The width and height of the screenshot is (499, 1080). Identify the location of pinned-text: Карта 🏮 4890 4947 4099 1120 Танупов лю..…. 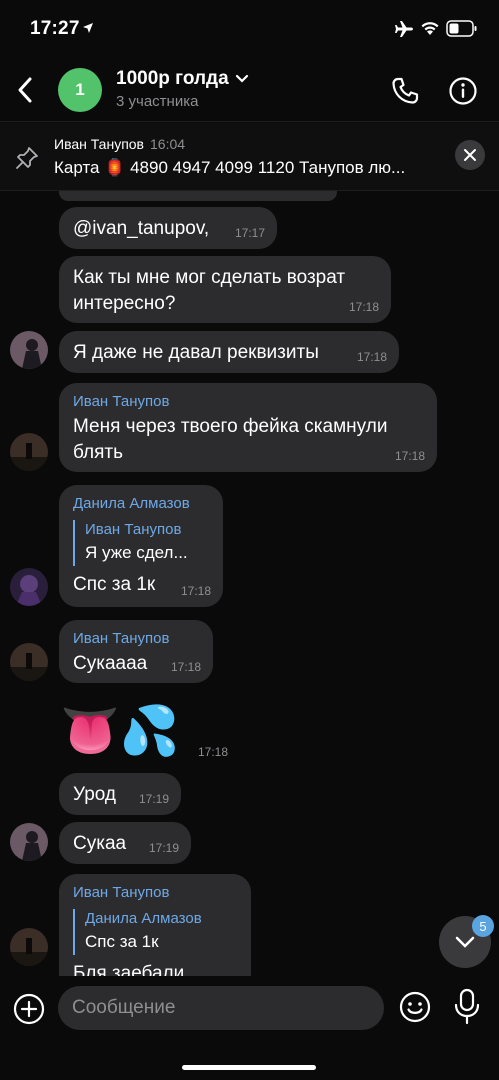
(230, 167).